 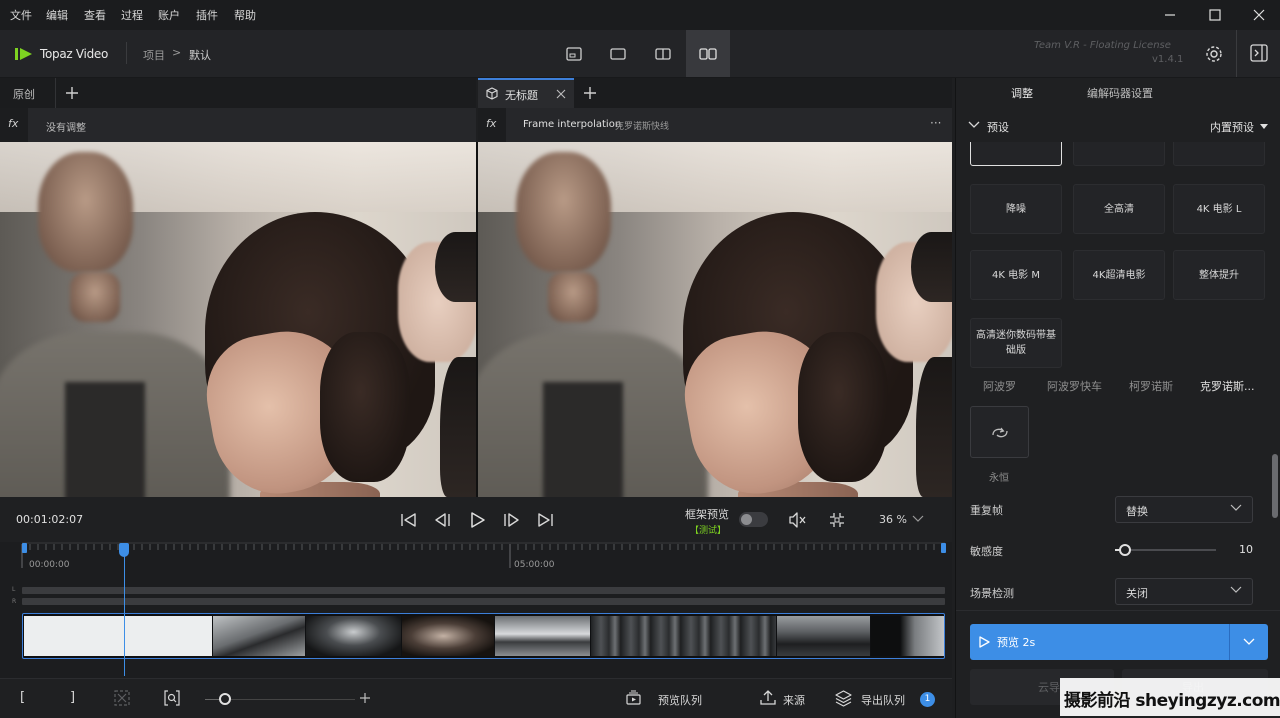 I want to click on play-icon, so click(x=984, y=642).